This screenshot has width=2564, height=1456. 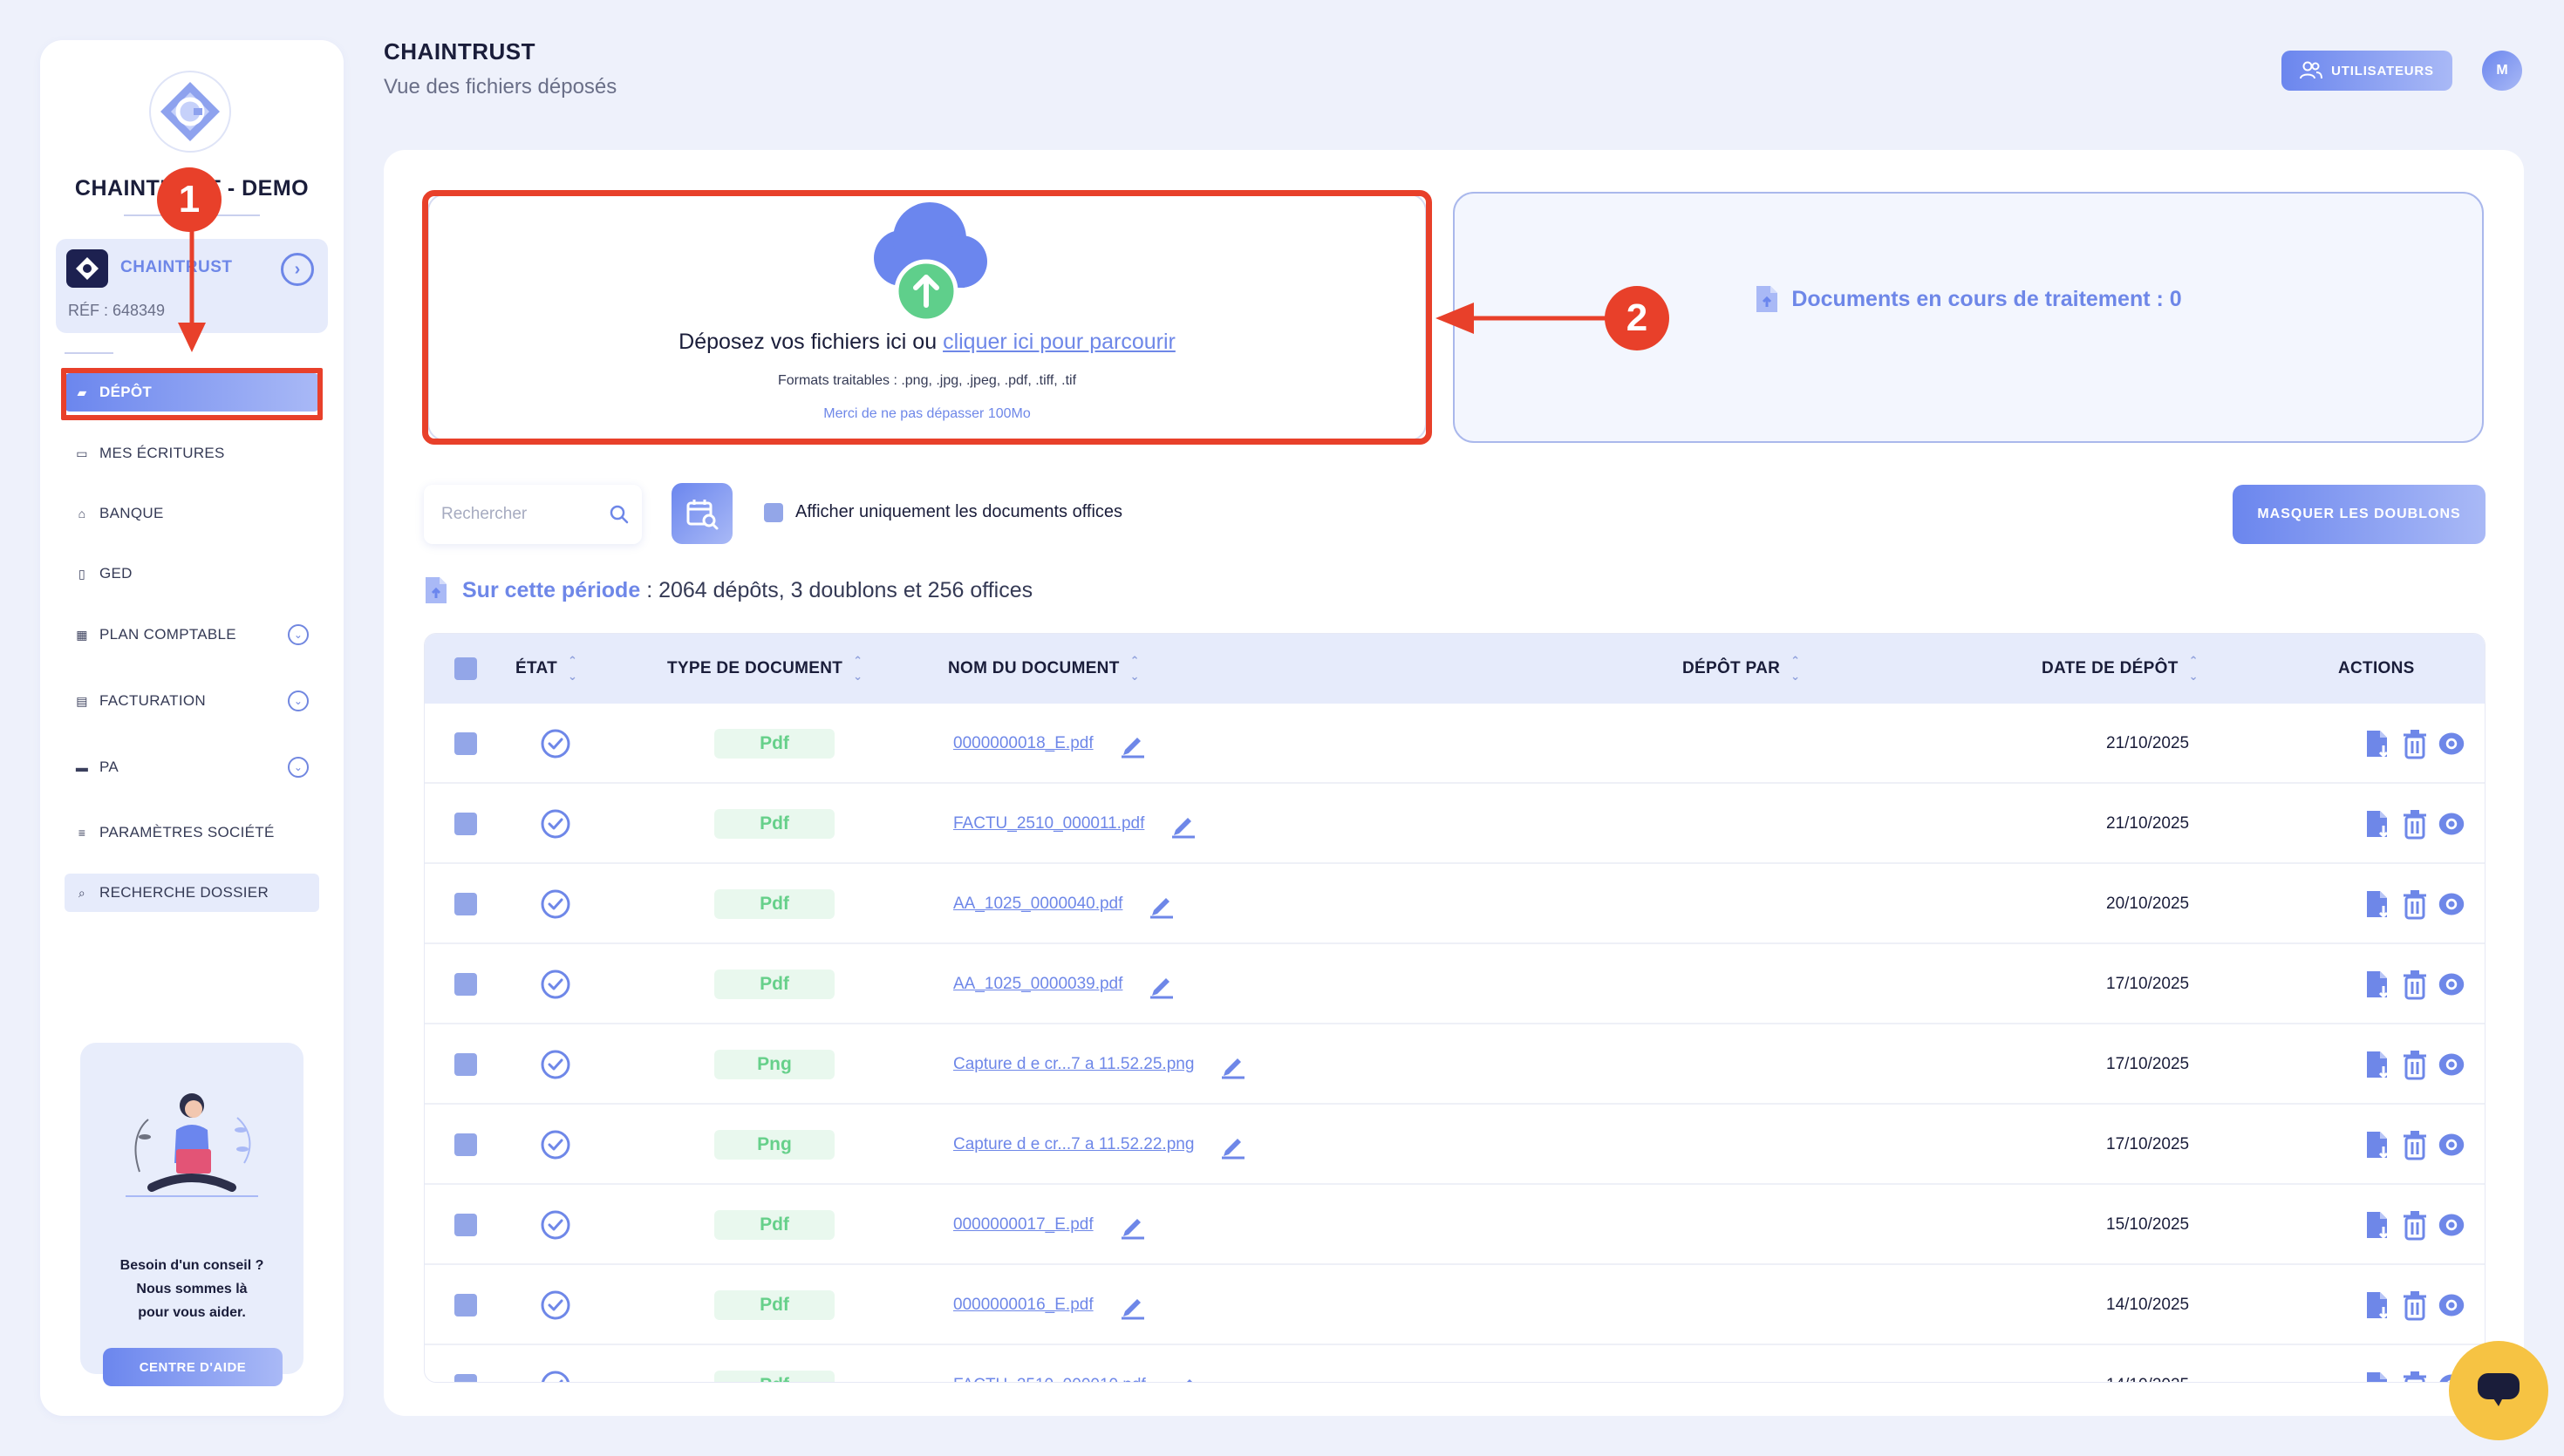 What do you see at coordinates (519, 514) in the screenshot?
I see `search-input` at bounding box center [519, 514].